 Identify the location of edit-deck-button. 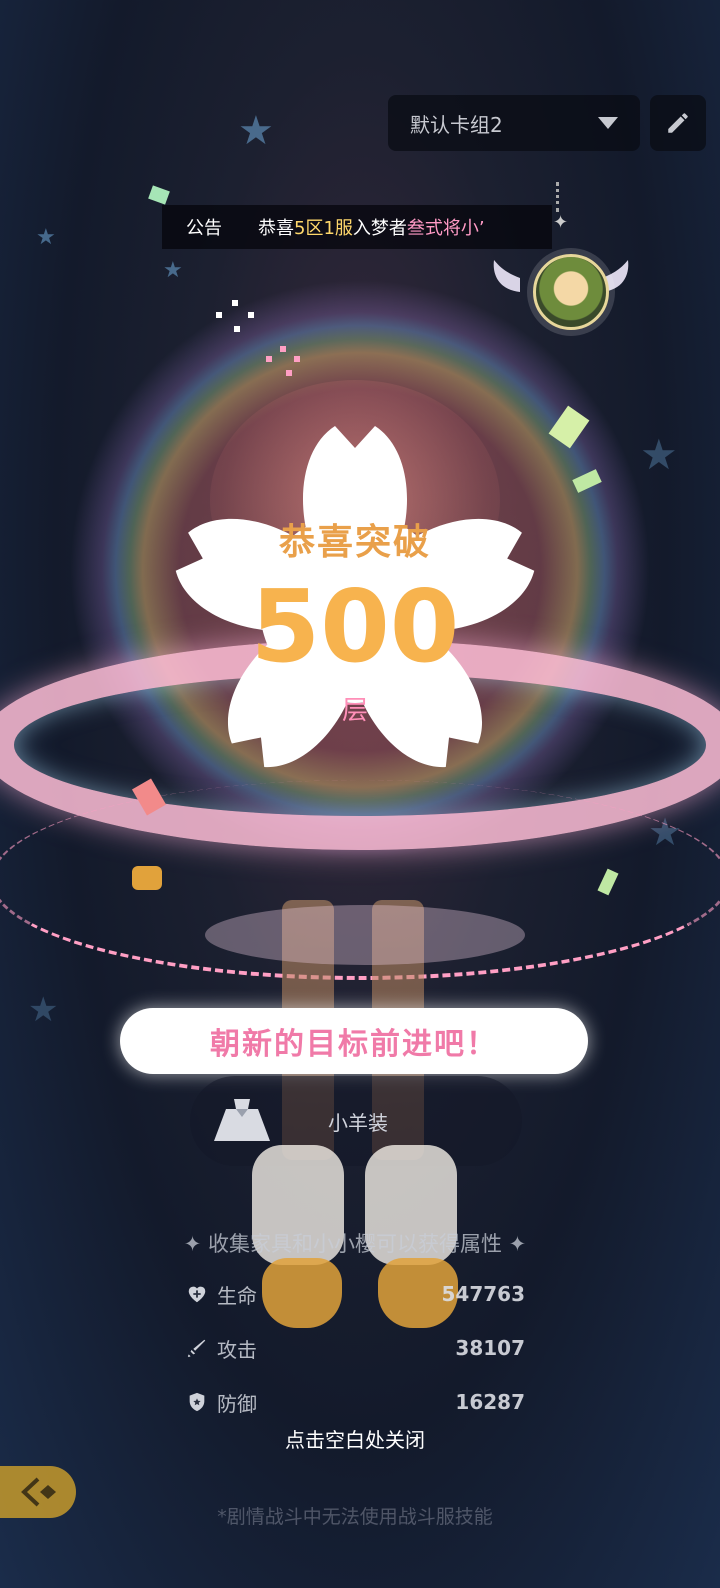
(678, 123).